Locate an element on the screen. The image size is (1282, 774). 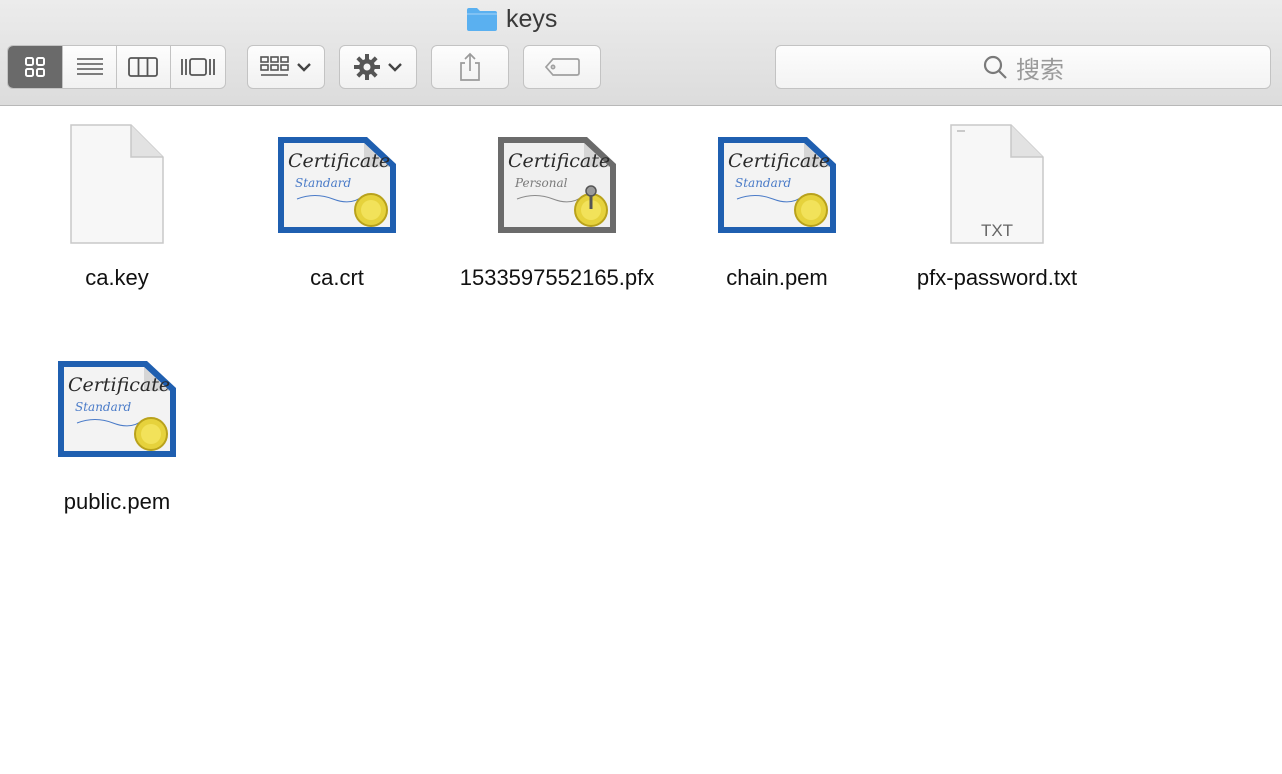
list-icon is located at coordinates (89, 66).